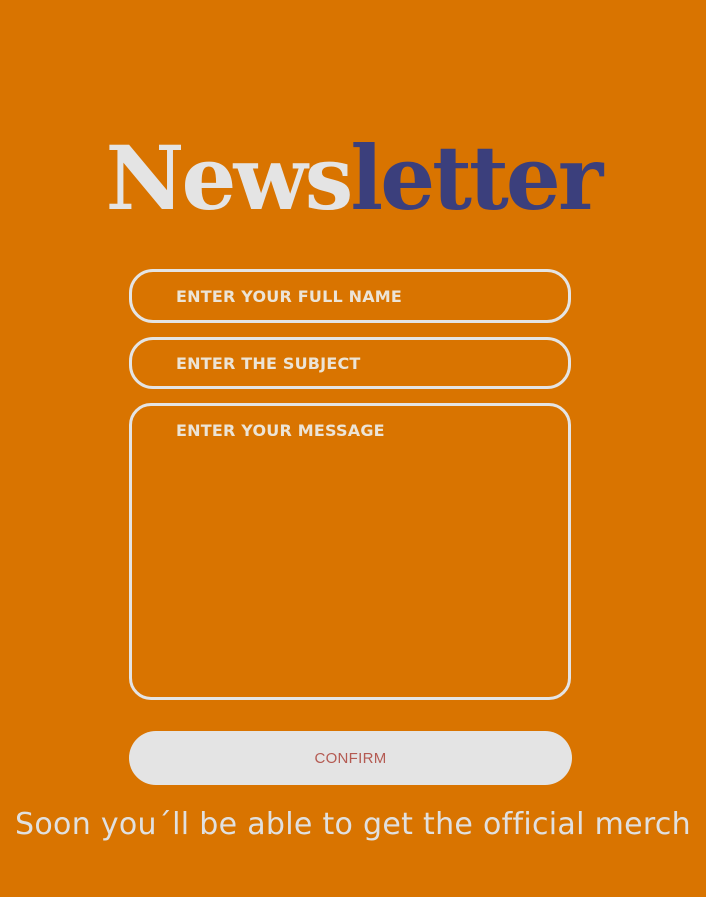 The image size is (709, 900). I want to click on full-name-input: ENTER YOUR FULL NAME, so click(350, 296).